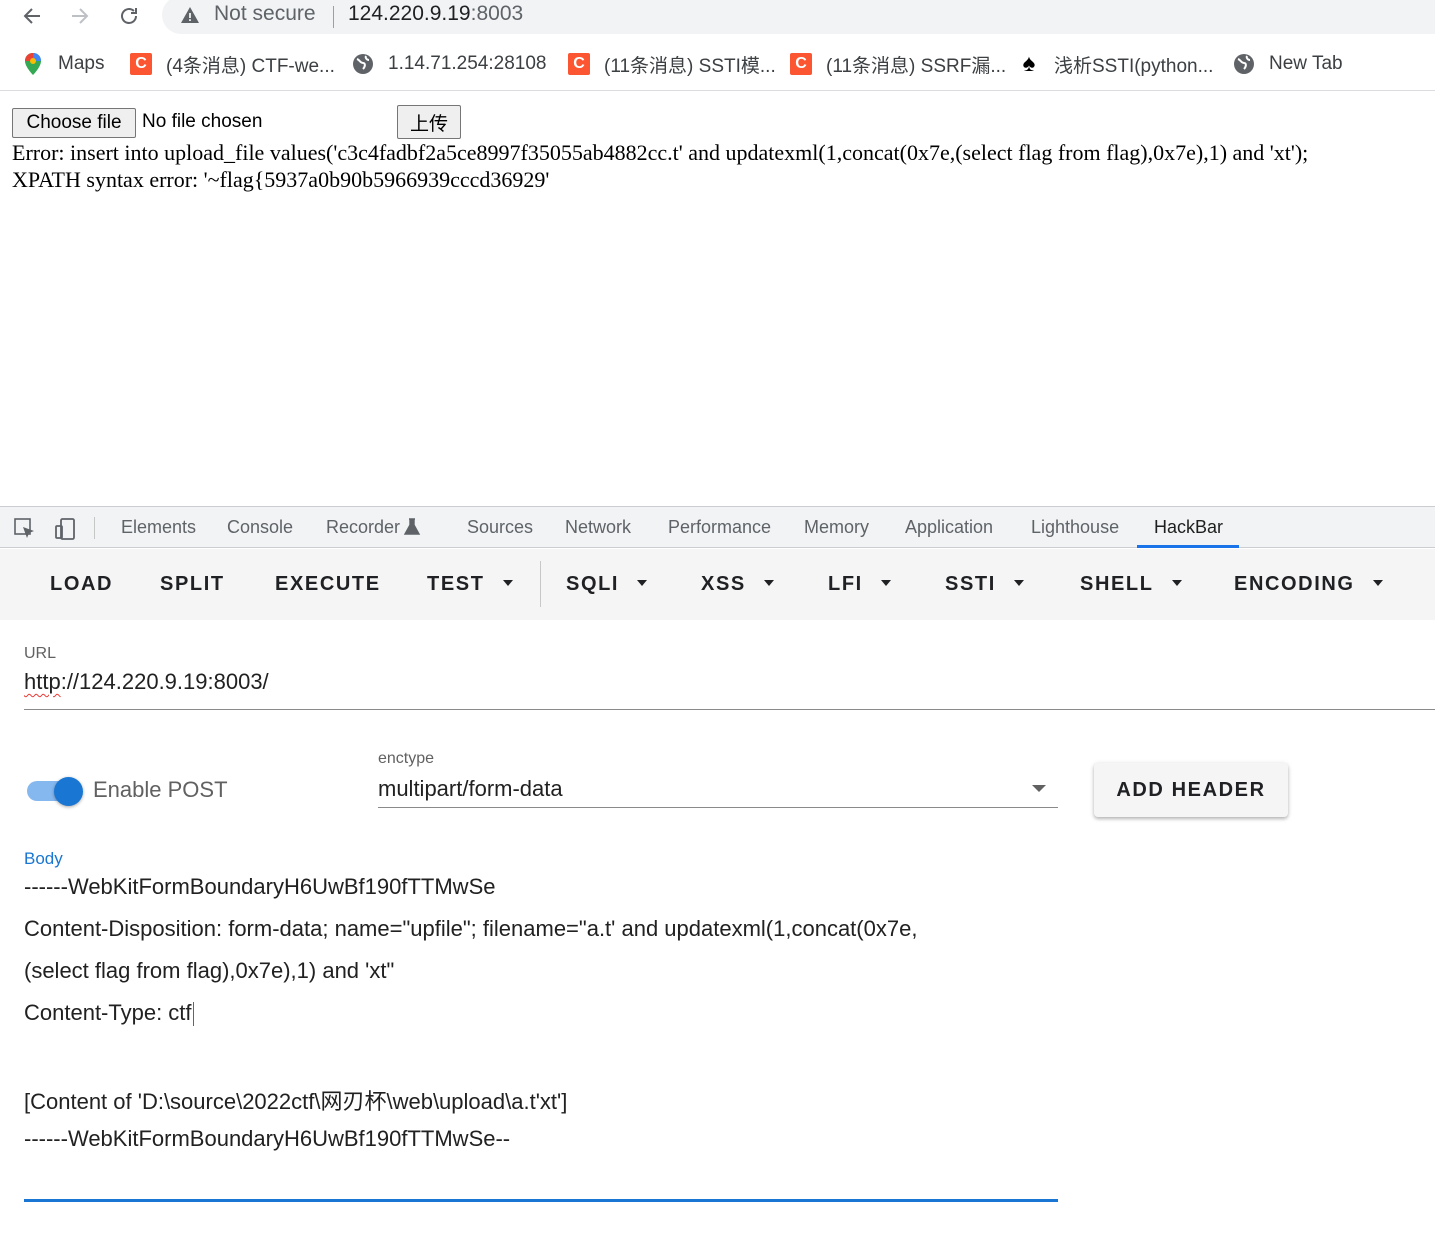 This screenshot has width=1435, height=1235. Describe the element at coordinates (333, 17) in the screenshot. I see `omnibox-divider` at that location.